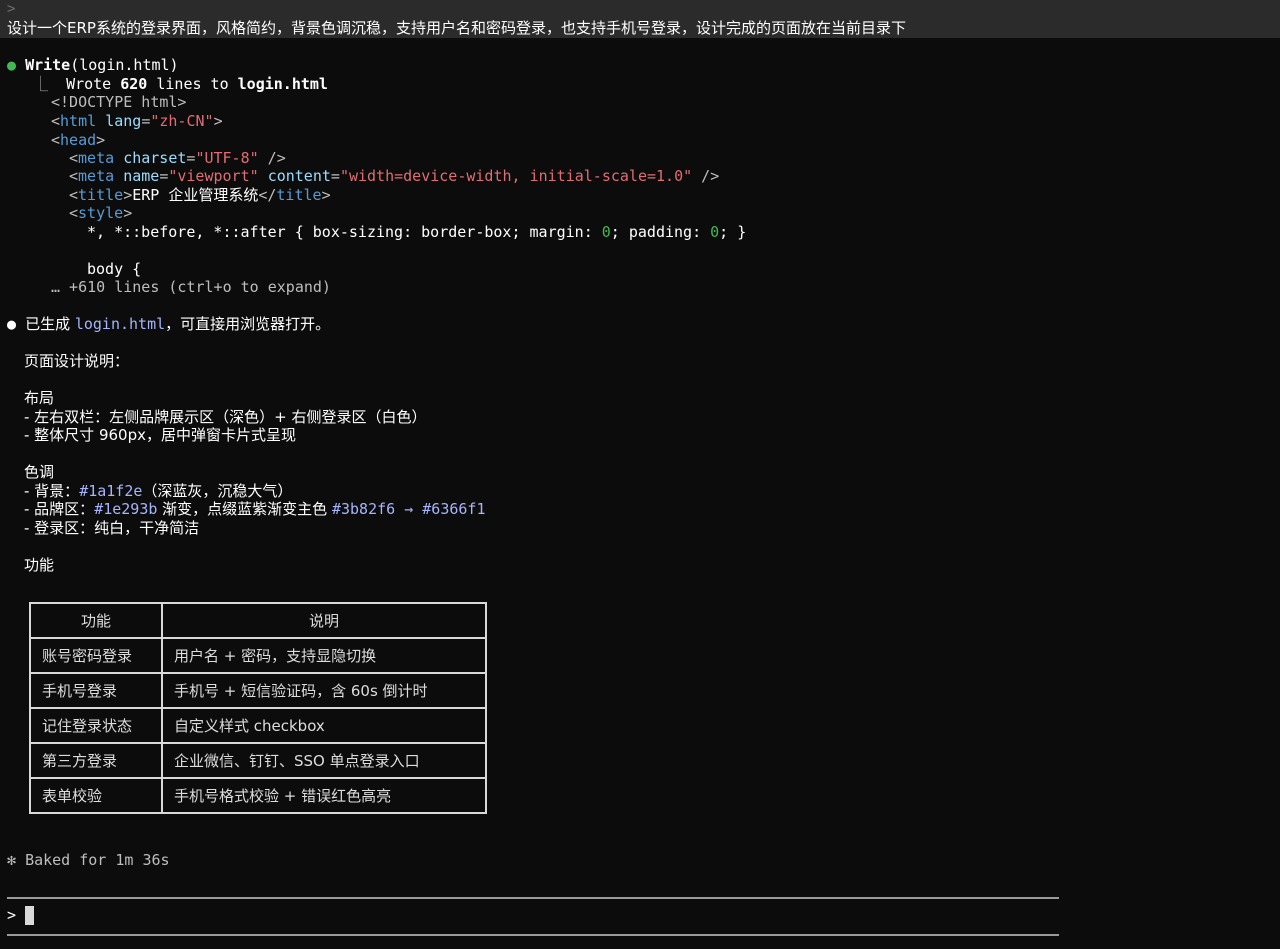 The image size is (1280, 949). Describe the element at coordinates (96, 620) in the screenshot. I see `table-header-cell: 功能` at that location.